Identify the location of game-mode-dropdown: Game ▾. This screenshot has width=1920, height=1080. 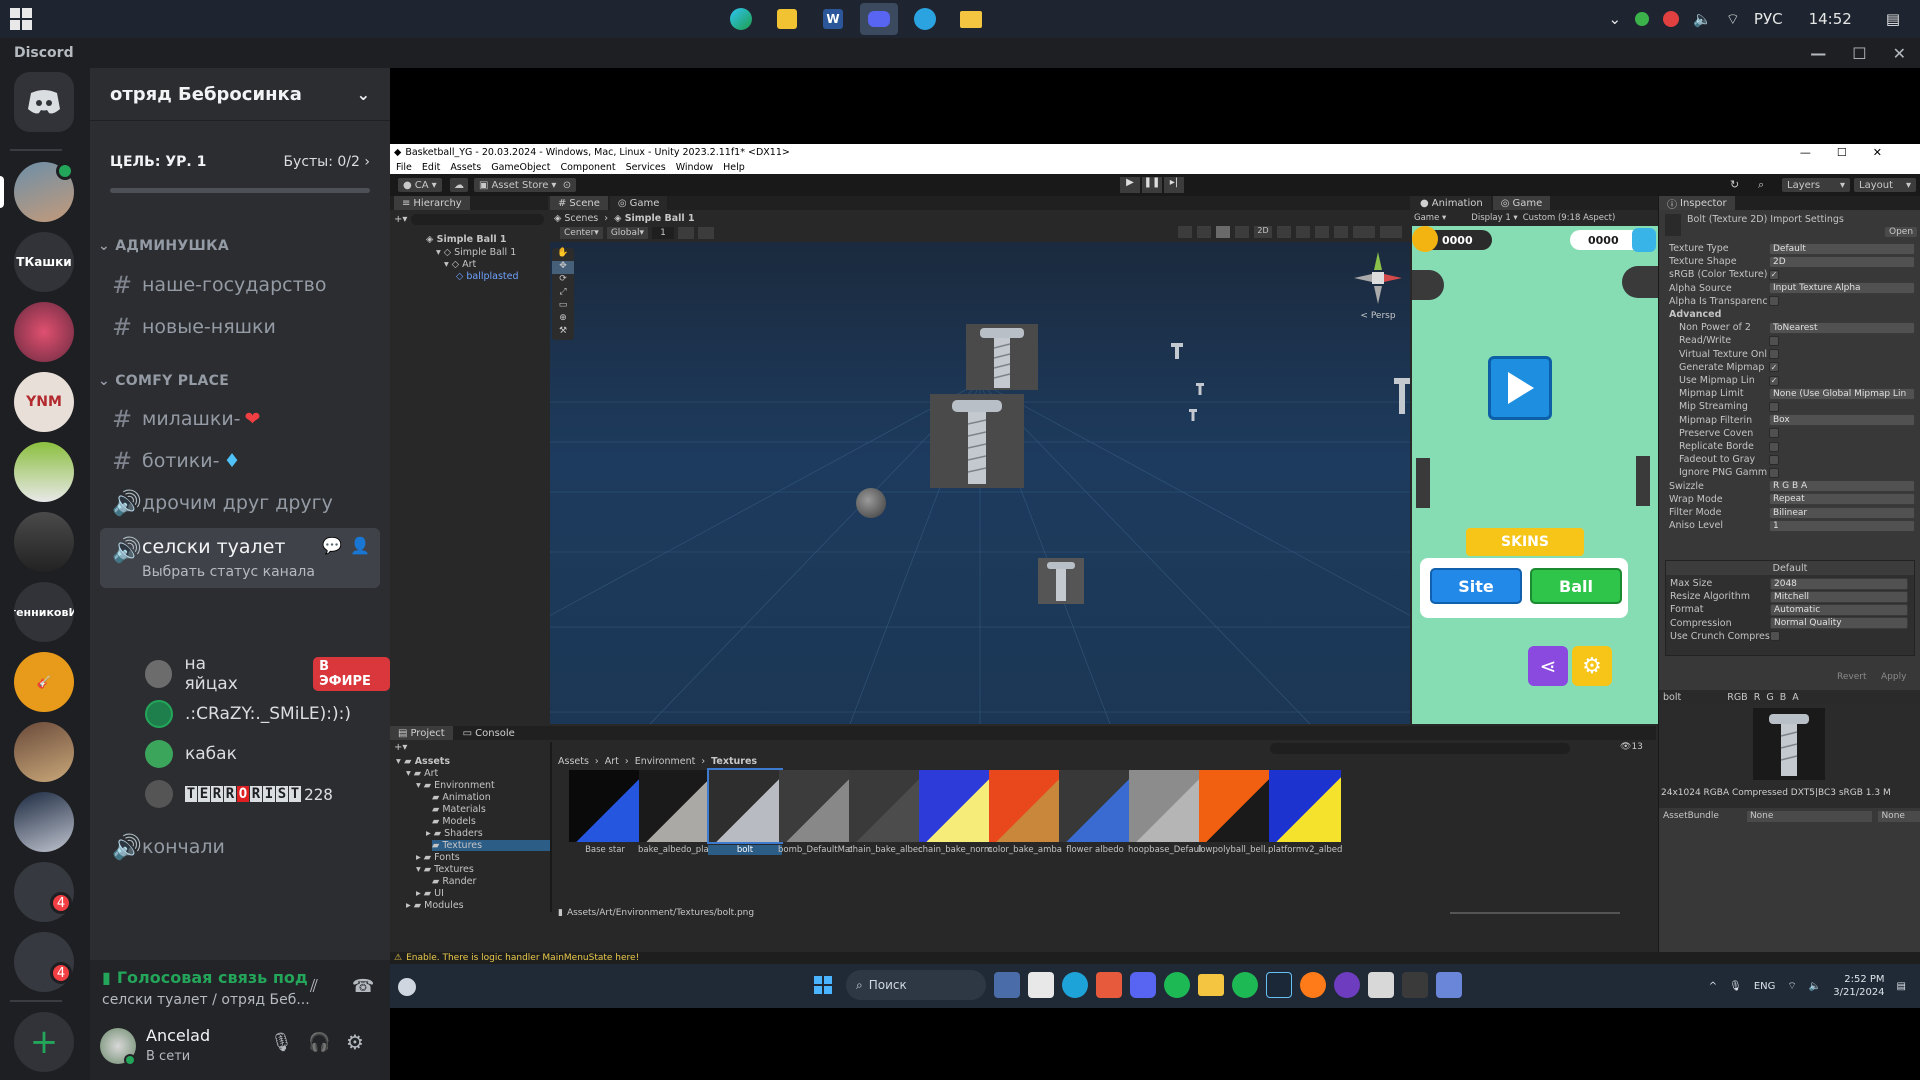
(1430, 218).